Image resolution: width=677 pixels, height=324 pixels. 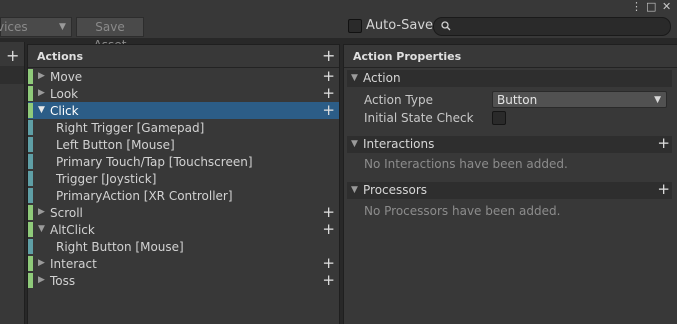 What do you see at coordinates (183, 280) in the screenshot?
I see `action-row: ▶ Toss +` at bounding box center [183, 280].